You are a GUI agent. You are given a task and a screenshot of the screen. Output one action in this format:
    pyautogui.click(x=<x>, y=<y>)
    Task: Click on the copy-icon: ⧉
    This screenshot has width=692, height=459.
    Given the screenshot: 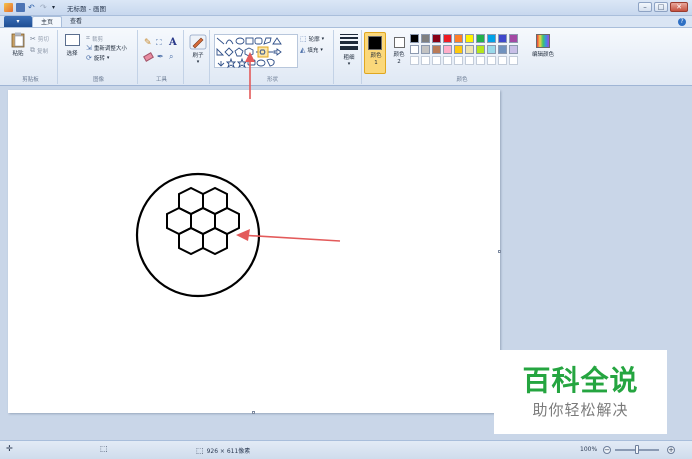 What is the action you would take?
    pyautogui.click(x=32, y=50)
    